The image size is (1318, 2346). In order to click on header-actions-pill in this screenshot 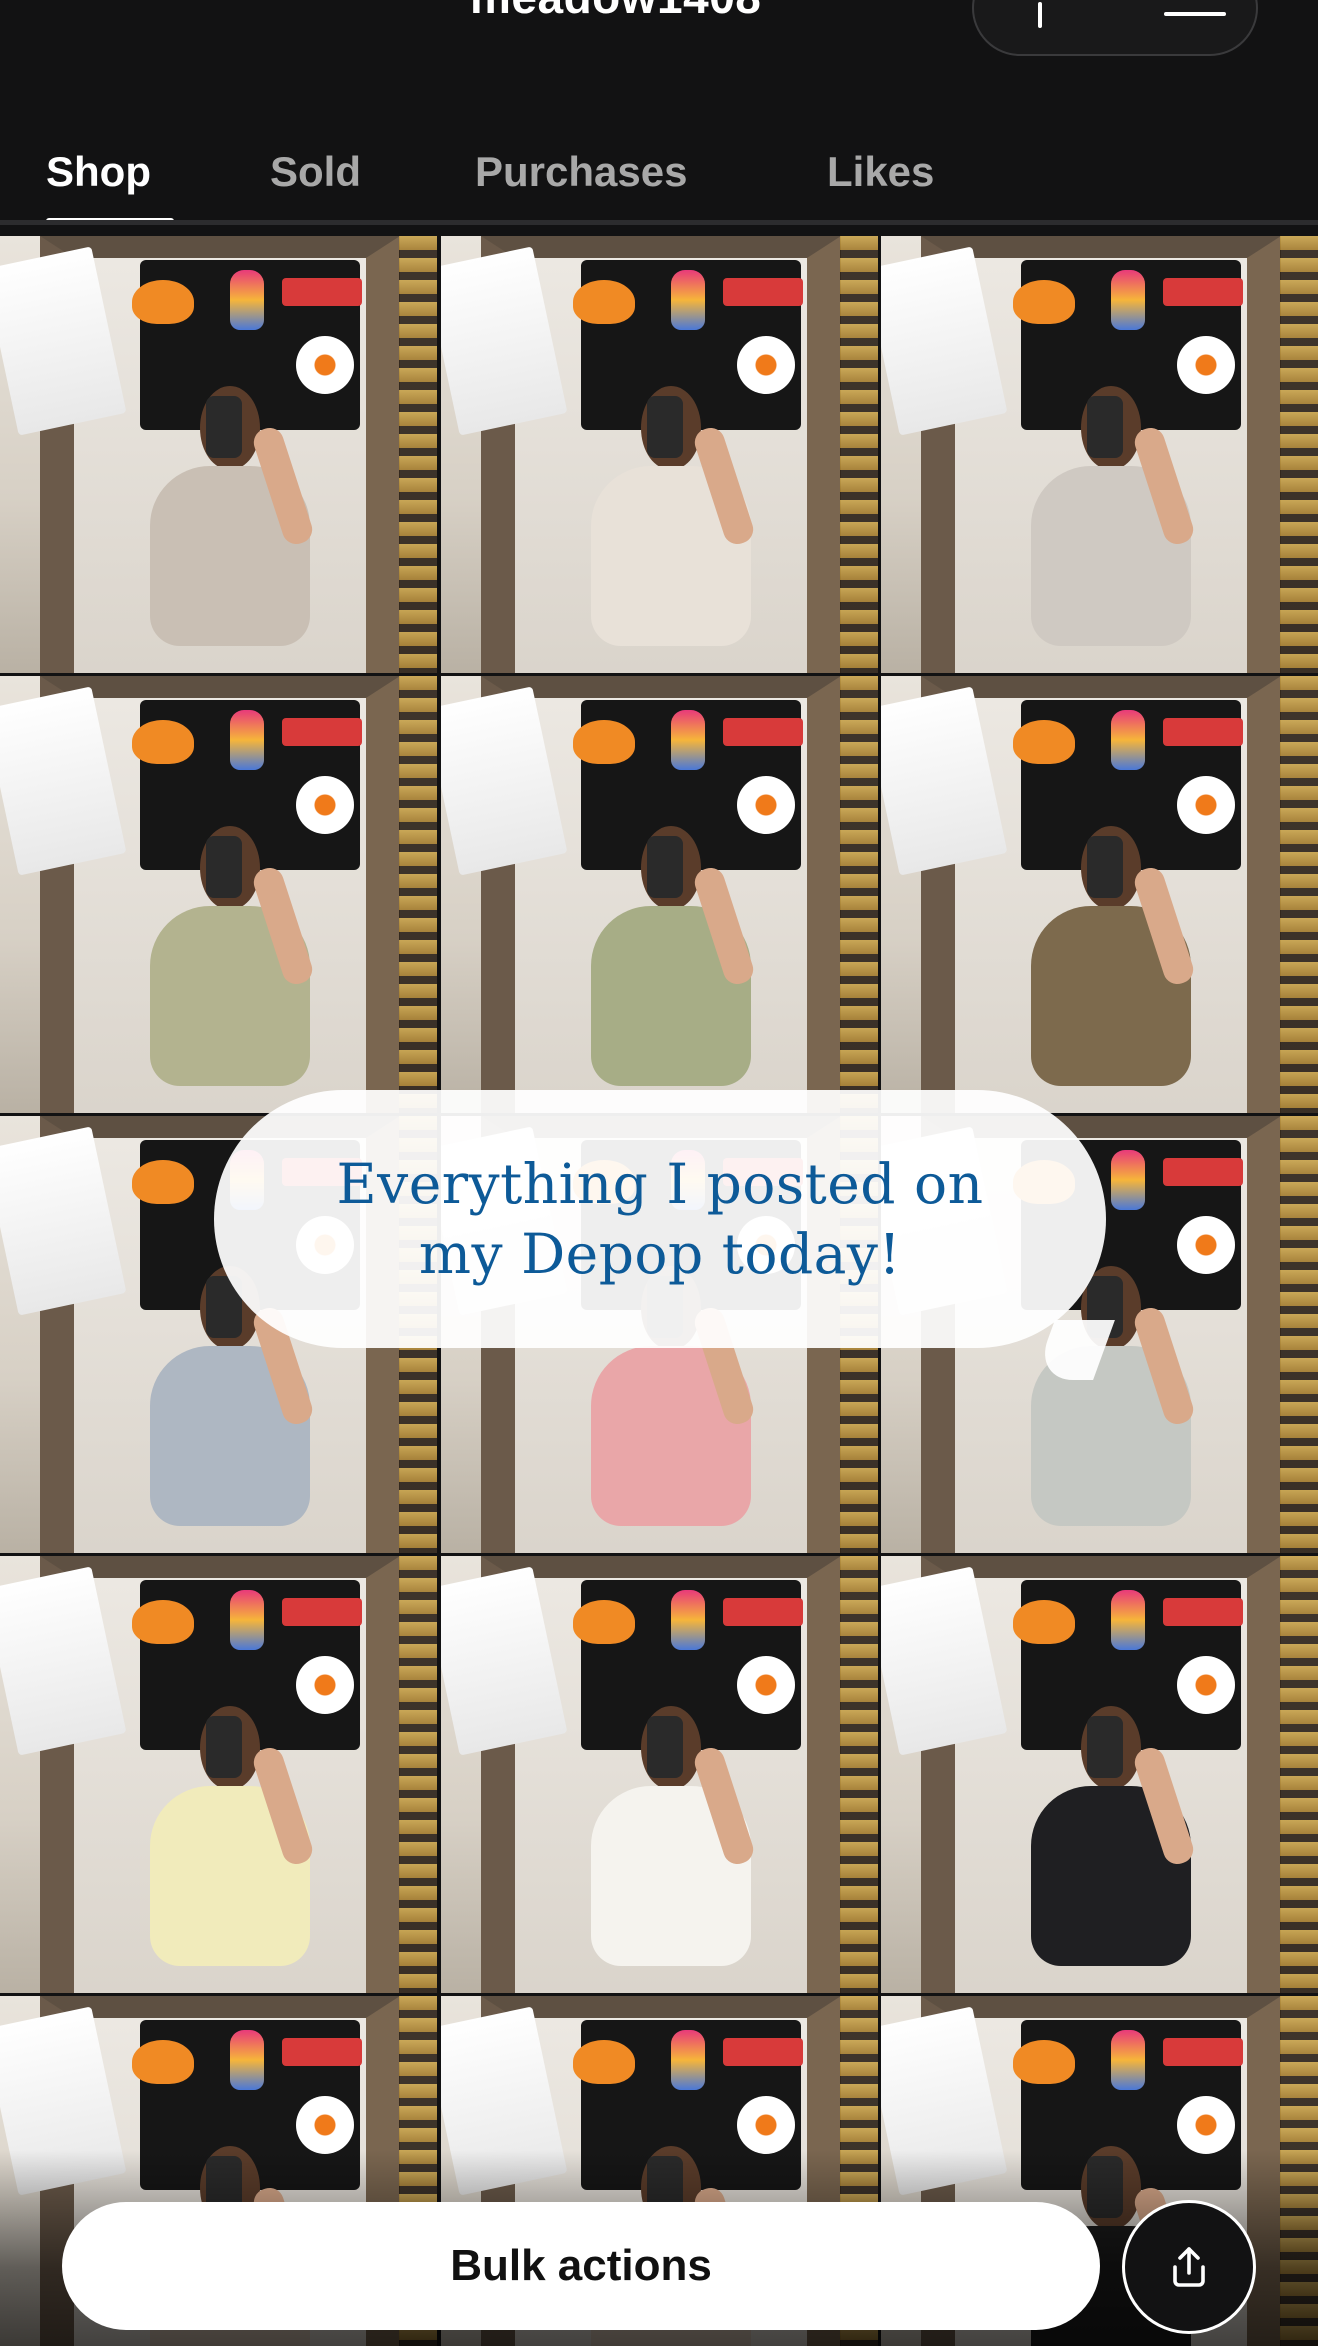, I will do `click(1115, 28)`.